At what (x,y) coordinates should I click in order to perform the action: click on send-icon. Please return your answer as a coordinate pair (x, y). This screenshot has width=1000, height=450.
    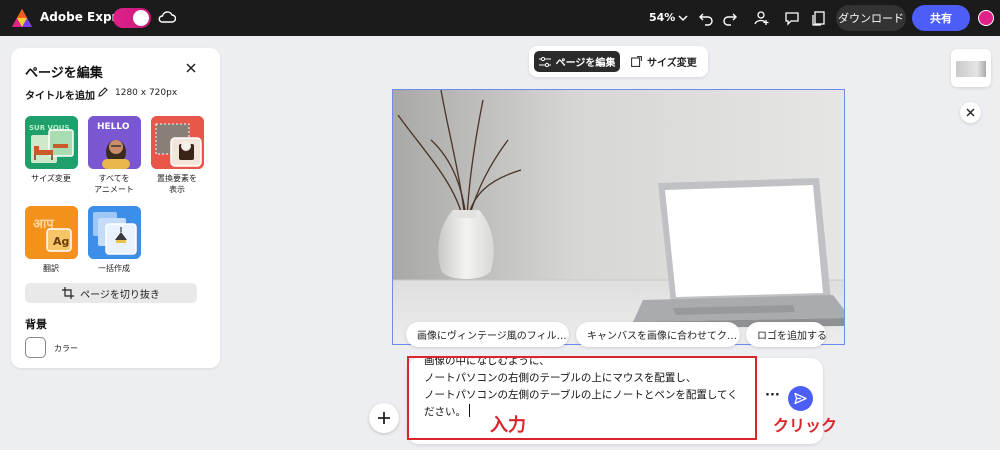
    Looking at the image, I should click on (800, 398).